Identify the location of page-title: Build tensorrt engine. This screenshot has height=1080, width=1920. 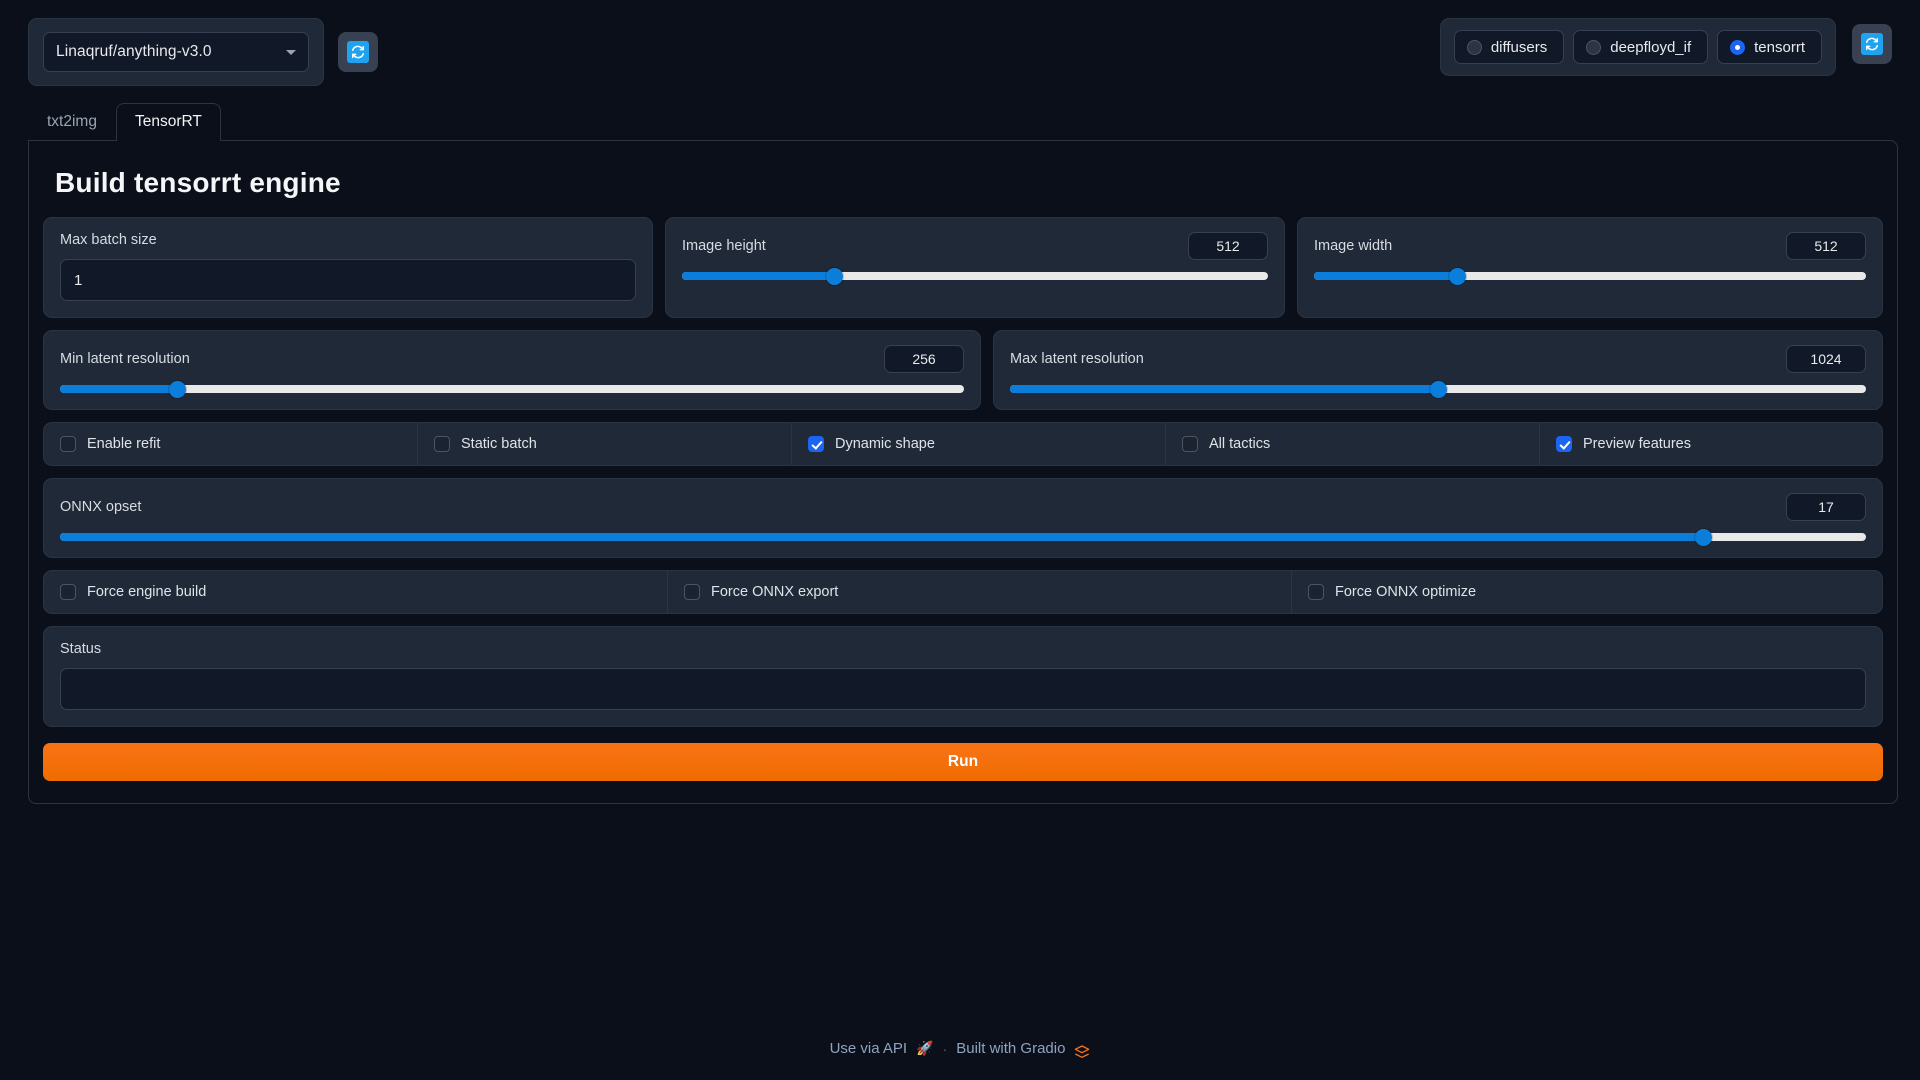
(198, 182).